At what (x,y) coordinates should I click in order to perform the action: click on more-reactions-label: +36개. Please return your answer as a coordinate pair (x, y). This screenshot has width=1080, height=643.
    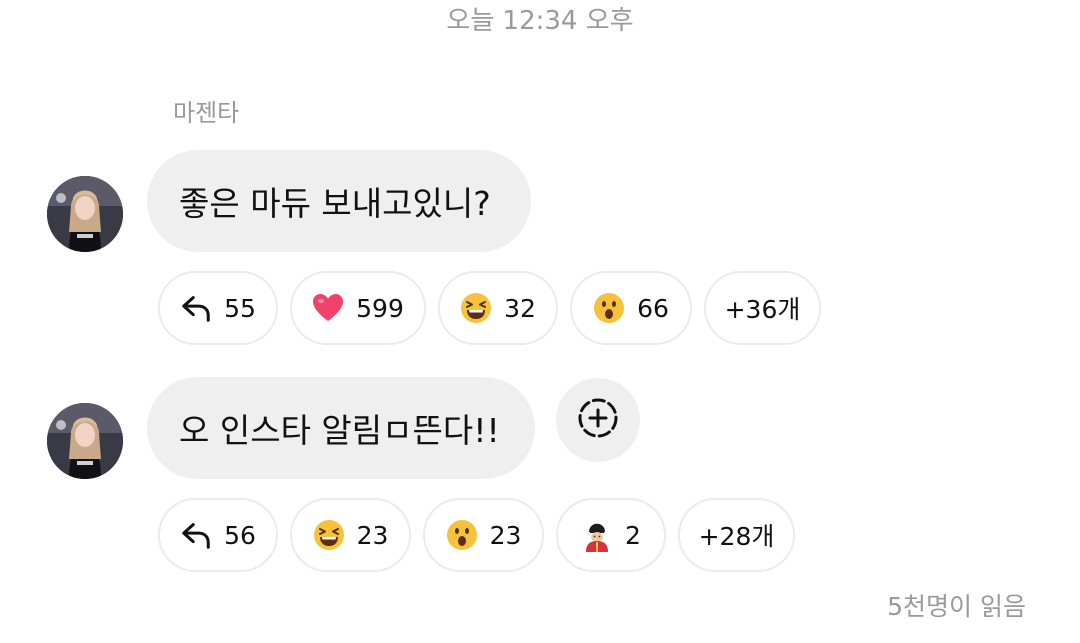
    Looking at the image, I should click on (762, 309).